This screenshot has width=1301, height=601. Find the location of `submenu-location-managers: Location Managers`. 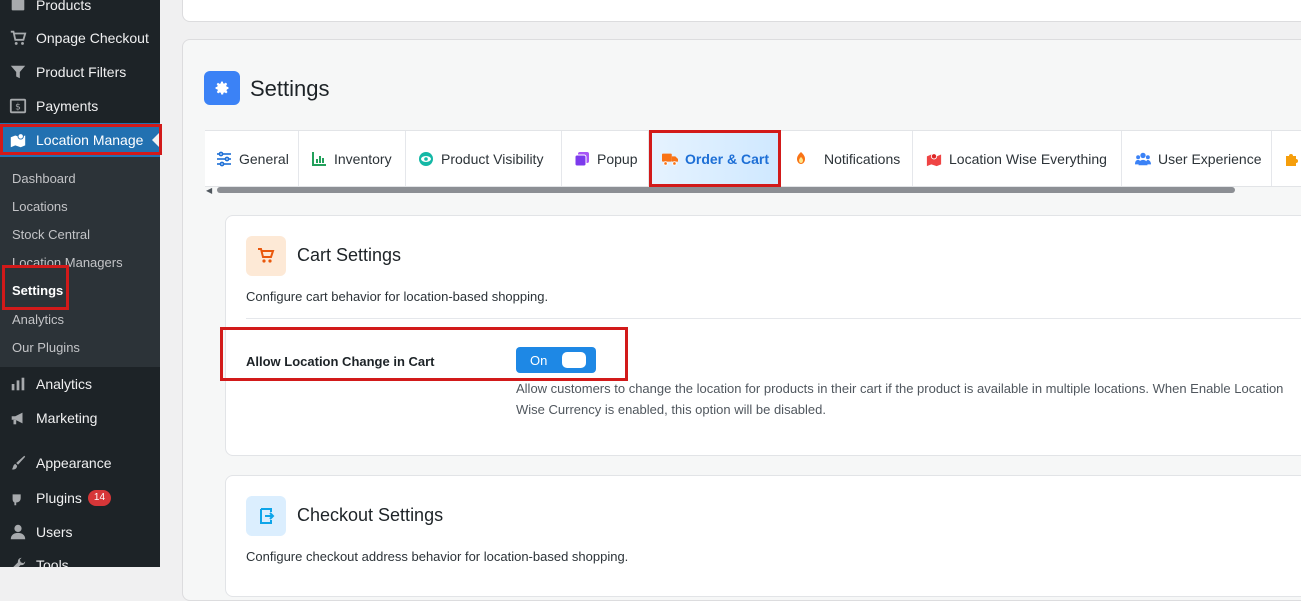

submenu-location-managers: Location Managers is located at coordinates (67, 262).